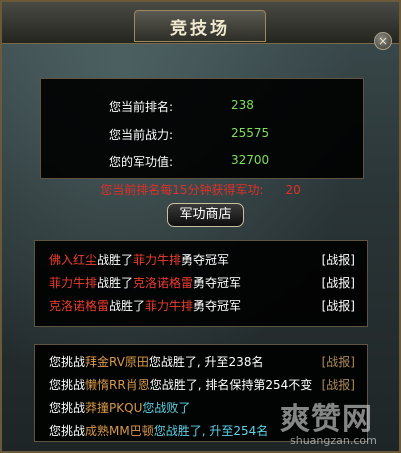 Image resolution: width=401 pixels, height=453 pixels. I want to click on title-plate: 竞技场, so click(200, 26).